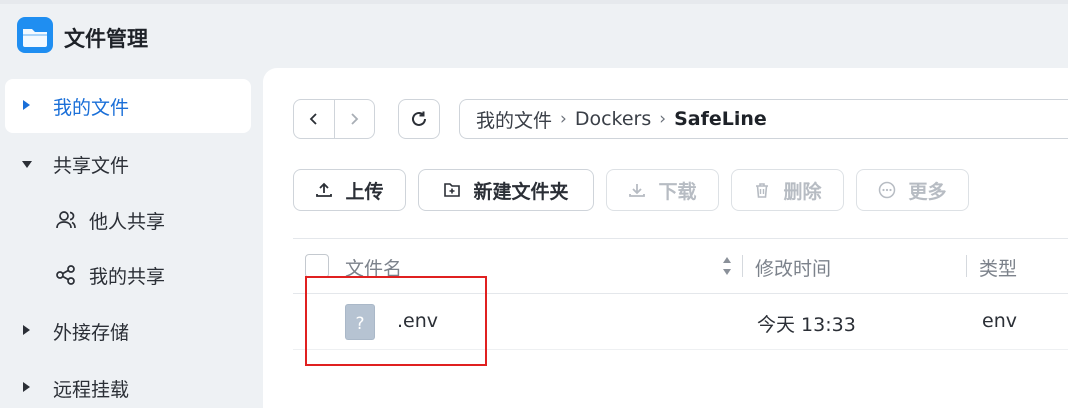 This screenshot has width=1068, height=408. I want to click on delete-button: 删除, so click(787, 190).